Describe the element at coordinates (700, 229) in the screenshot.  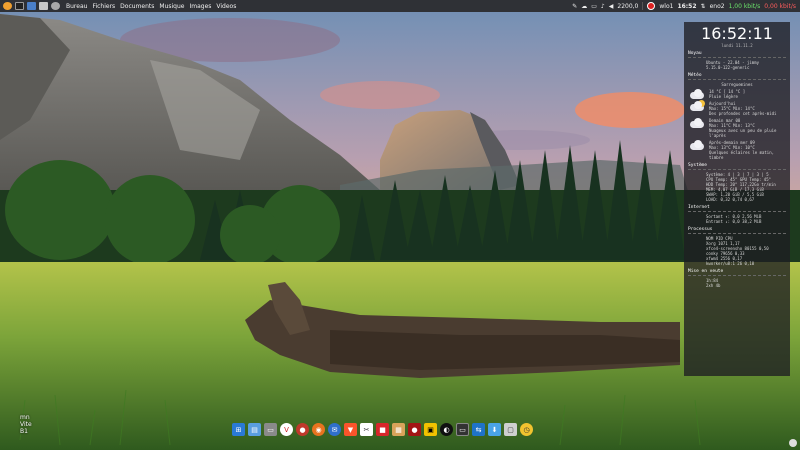
I see `section-processes: Processus` at that location.